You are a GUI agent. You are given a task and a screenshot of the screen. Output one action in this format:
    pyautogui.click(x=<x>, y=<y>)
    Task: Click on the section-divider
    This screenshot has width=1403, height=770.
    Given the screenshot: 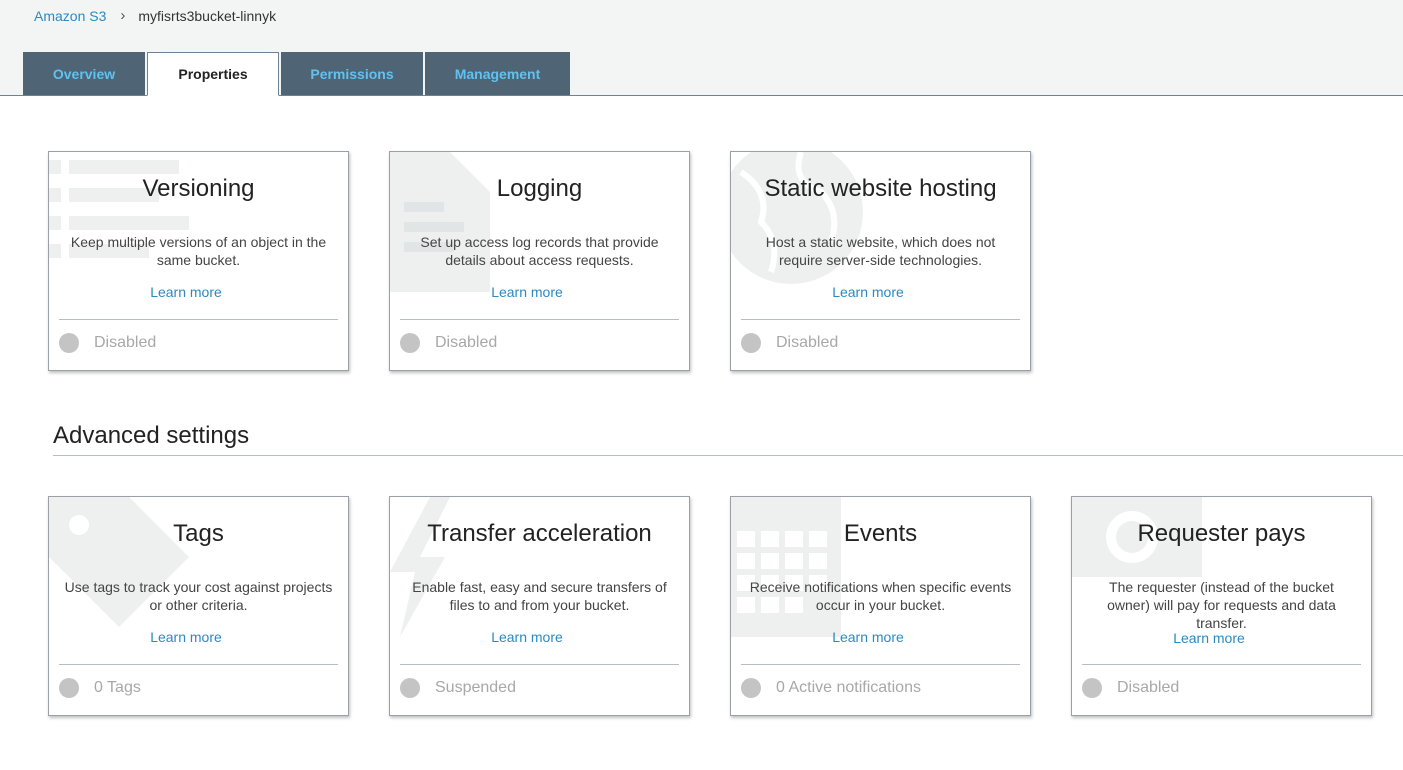 What is the action you would take?
    pyautogui.click(x=728, y=455)
    